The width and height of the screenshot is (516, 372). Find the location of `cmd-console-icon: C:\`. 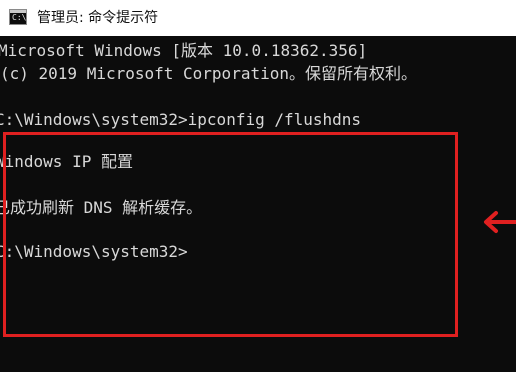

cmd-console-icon: C:\ is located at coordinates (18, 17).